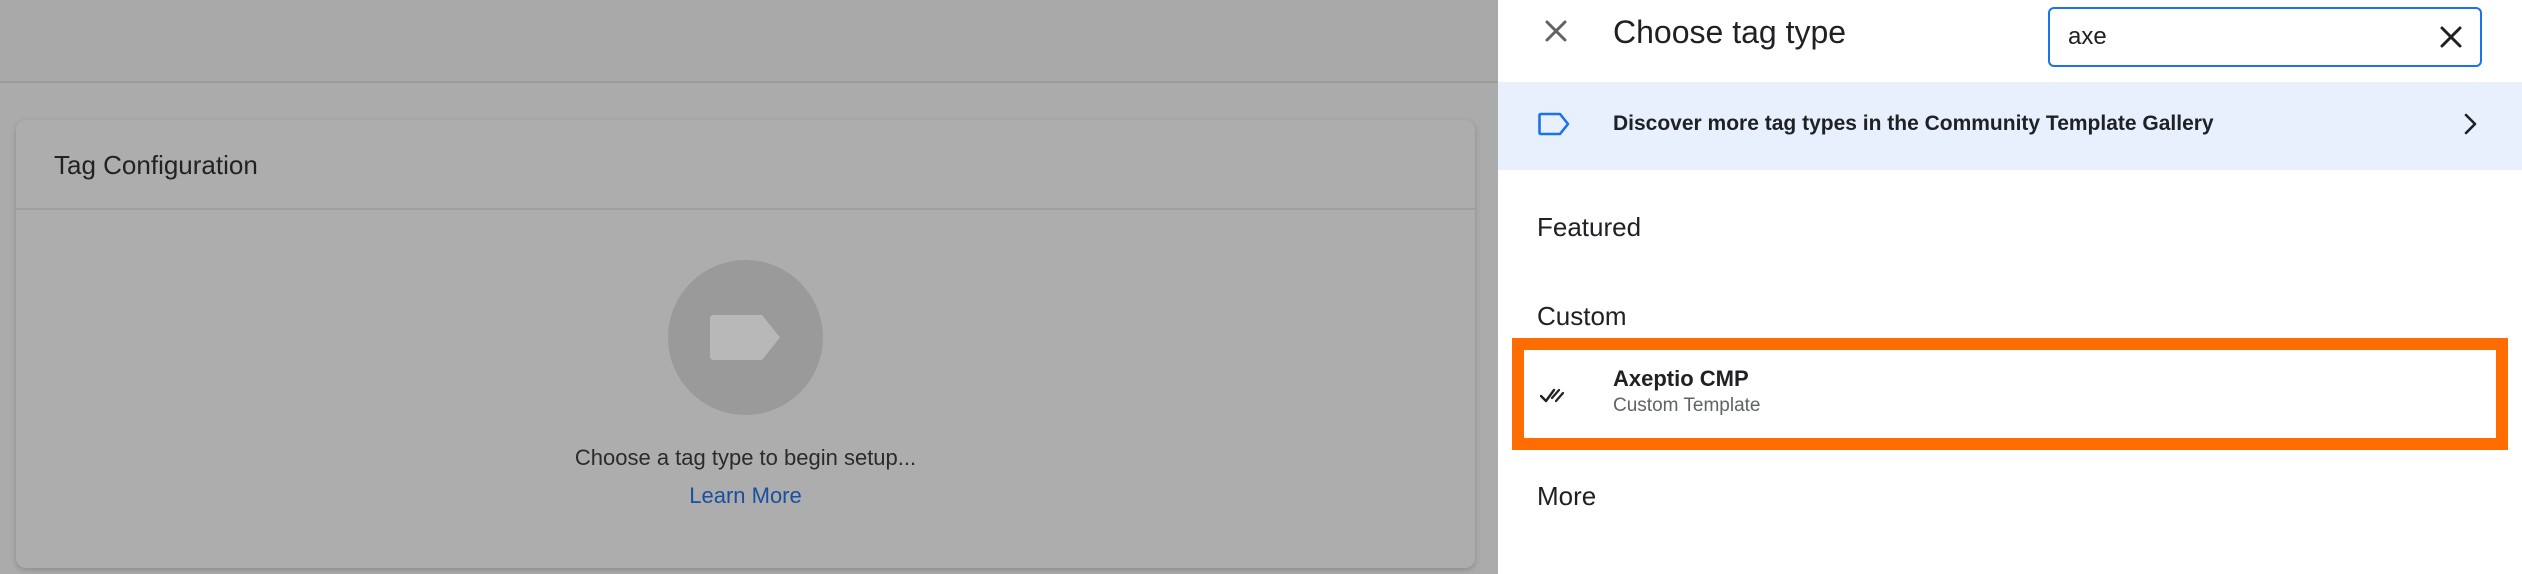 The height and width of the screenshot is (574, 2522). I want to click on clear-search-icon, so click(2451, 37).